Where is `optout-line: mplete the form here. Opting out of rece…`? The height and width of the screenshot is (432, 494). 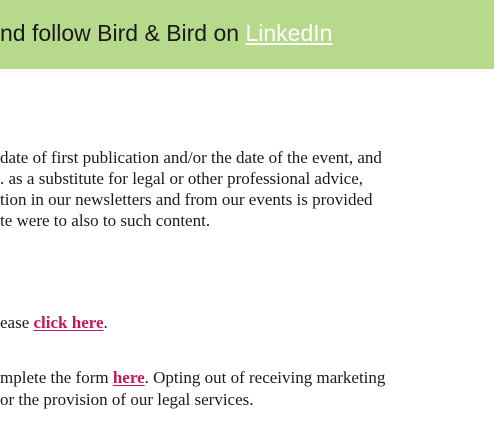 optout-line: mplete the form here. Opting out of rece… is located at coordinates (192, 378).